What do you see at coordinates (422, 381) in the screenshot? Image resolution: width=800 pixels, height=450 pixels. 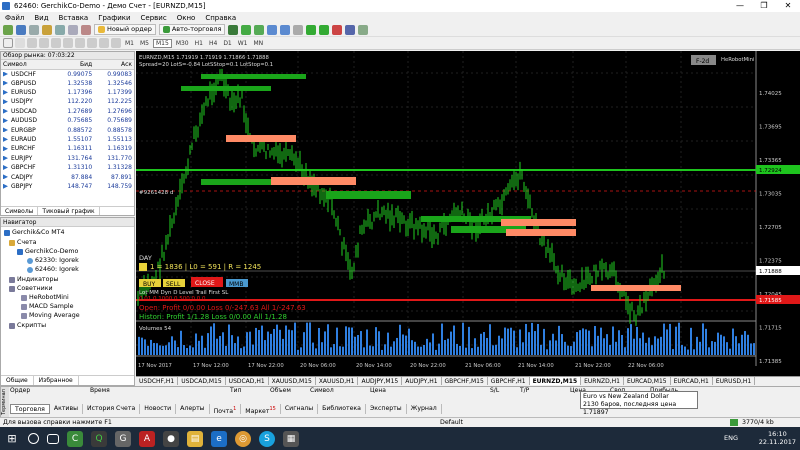 I see `chart-tab: AUDJPY,H1` at bounding box center [422, 381].